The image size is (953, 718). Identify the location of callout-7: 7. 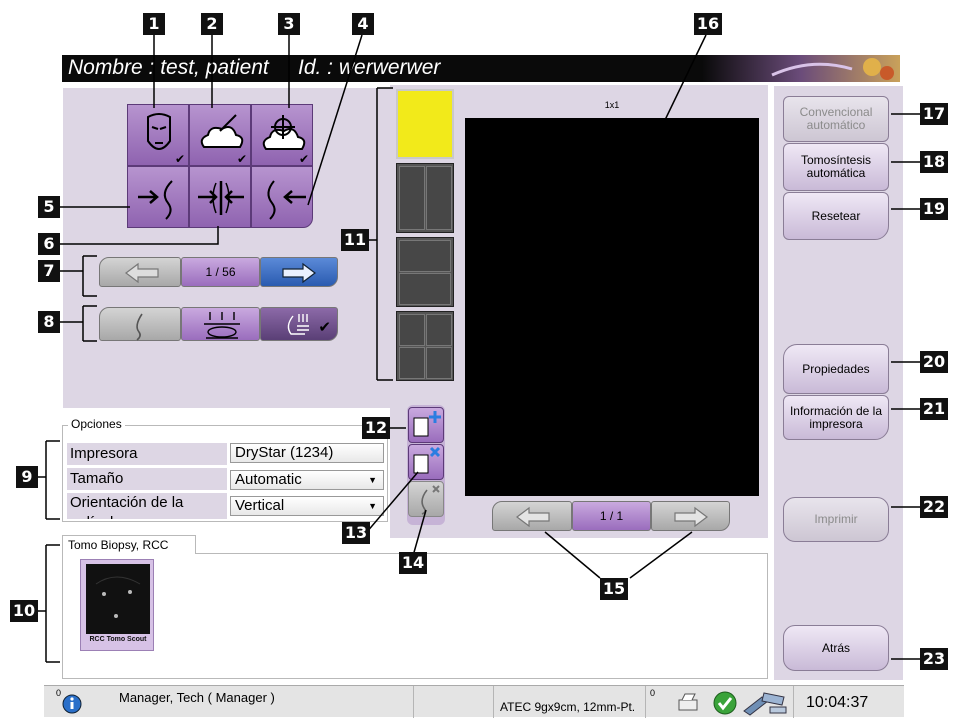
(49, 271).